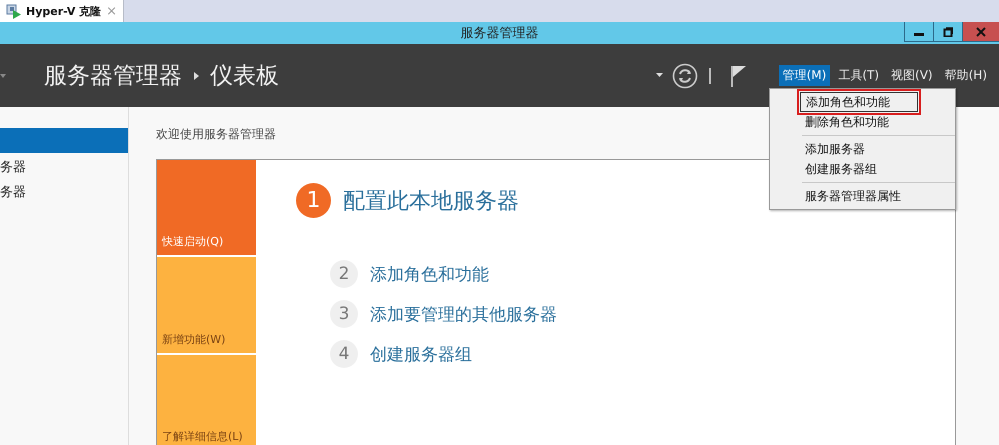  Describe the element at coordinates (344, 354) in the screenshot. I see `step-number: 4` at that location.